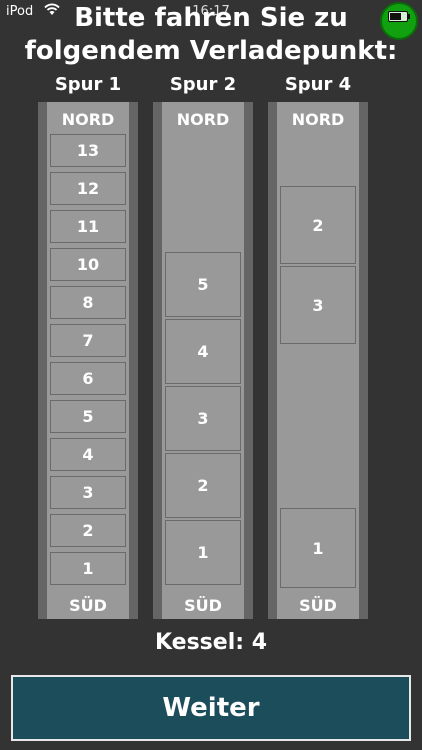 The height and width of the screenshot is (750, 422). I want to click on lane-label-2: Spur 2, so click(203, 84).